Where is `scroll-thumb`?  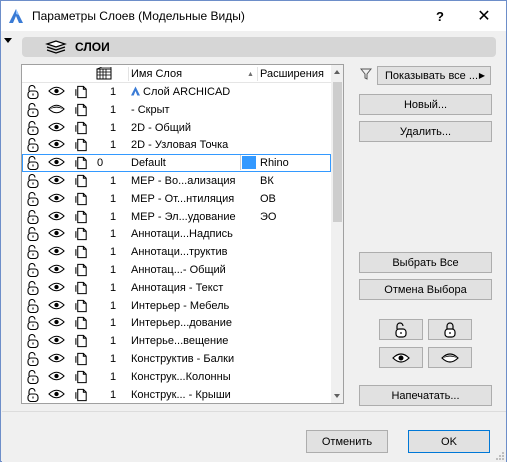 scroll-thumb is located at coordinates (337, 152).